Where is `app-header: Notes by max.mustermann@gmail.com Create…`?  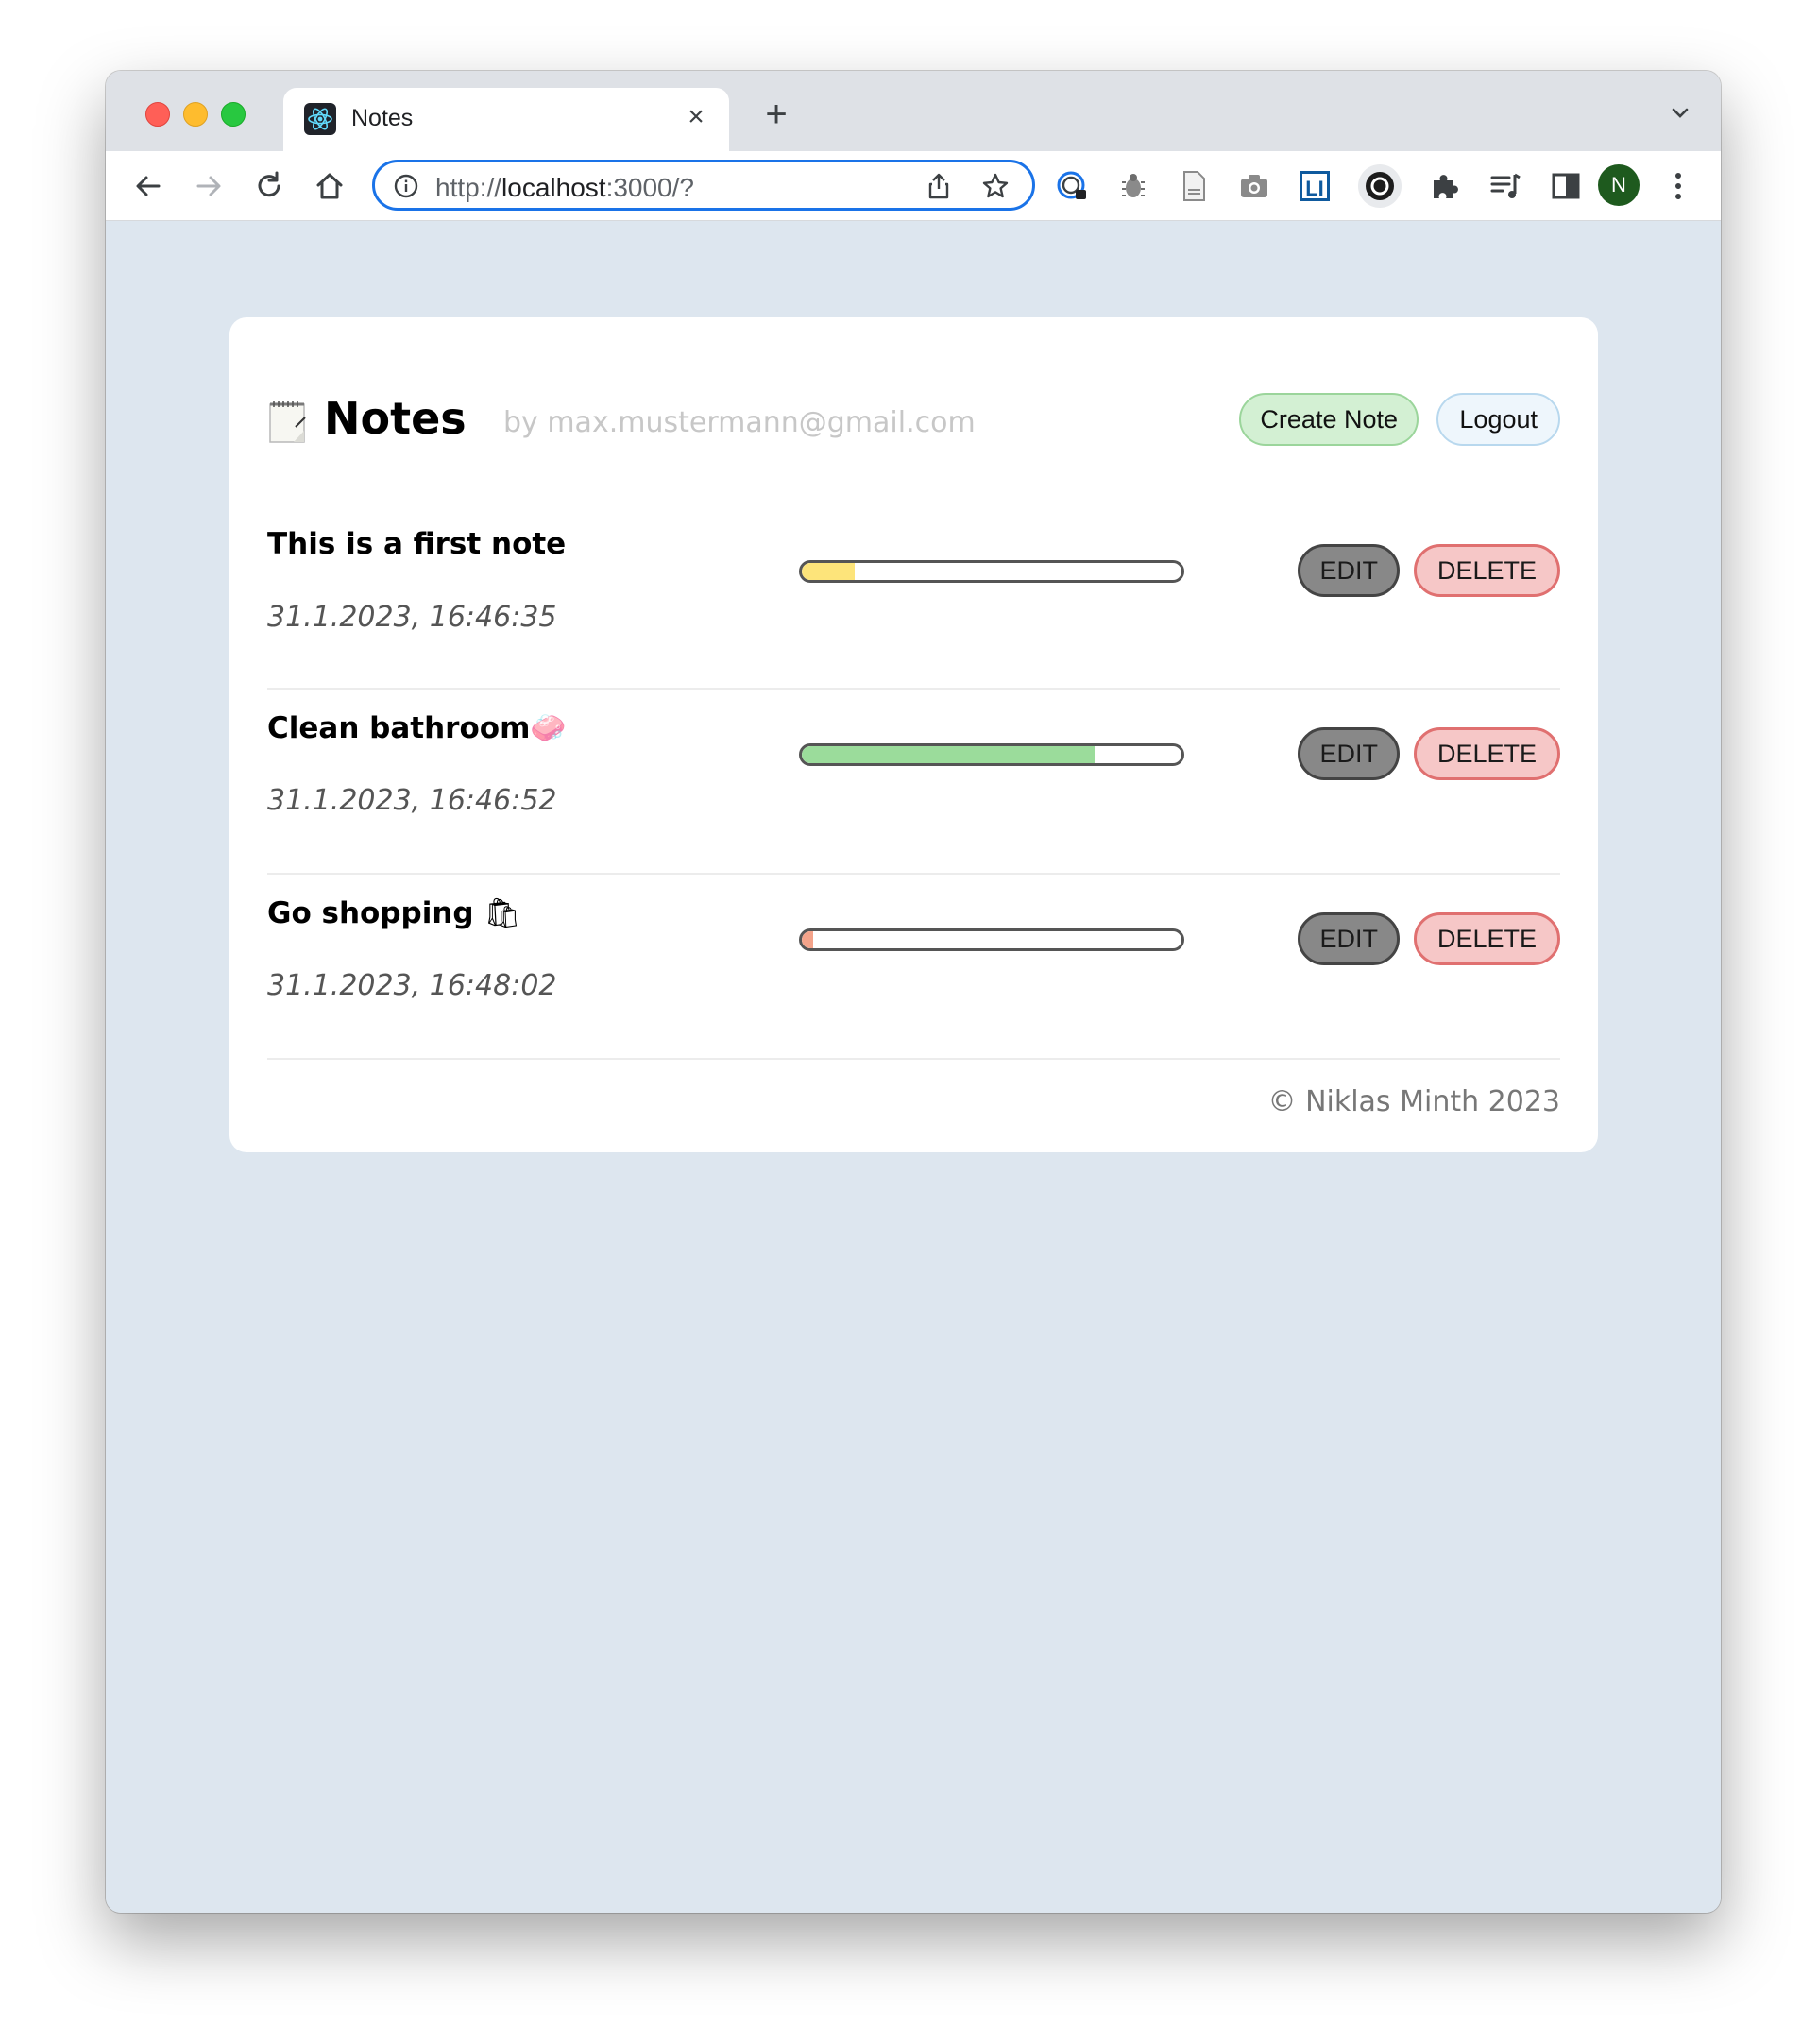 app-header: Notes by max.mustermann@gmail.com Create… is located at coordinates (913, 426).